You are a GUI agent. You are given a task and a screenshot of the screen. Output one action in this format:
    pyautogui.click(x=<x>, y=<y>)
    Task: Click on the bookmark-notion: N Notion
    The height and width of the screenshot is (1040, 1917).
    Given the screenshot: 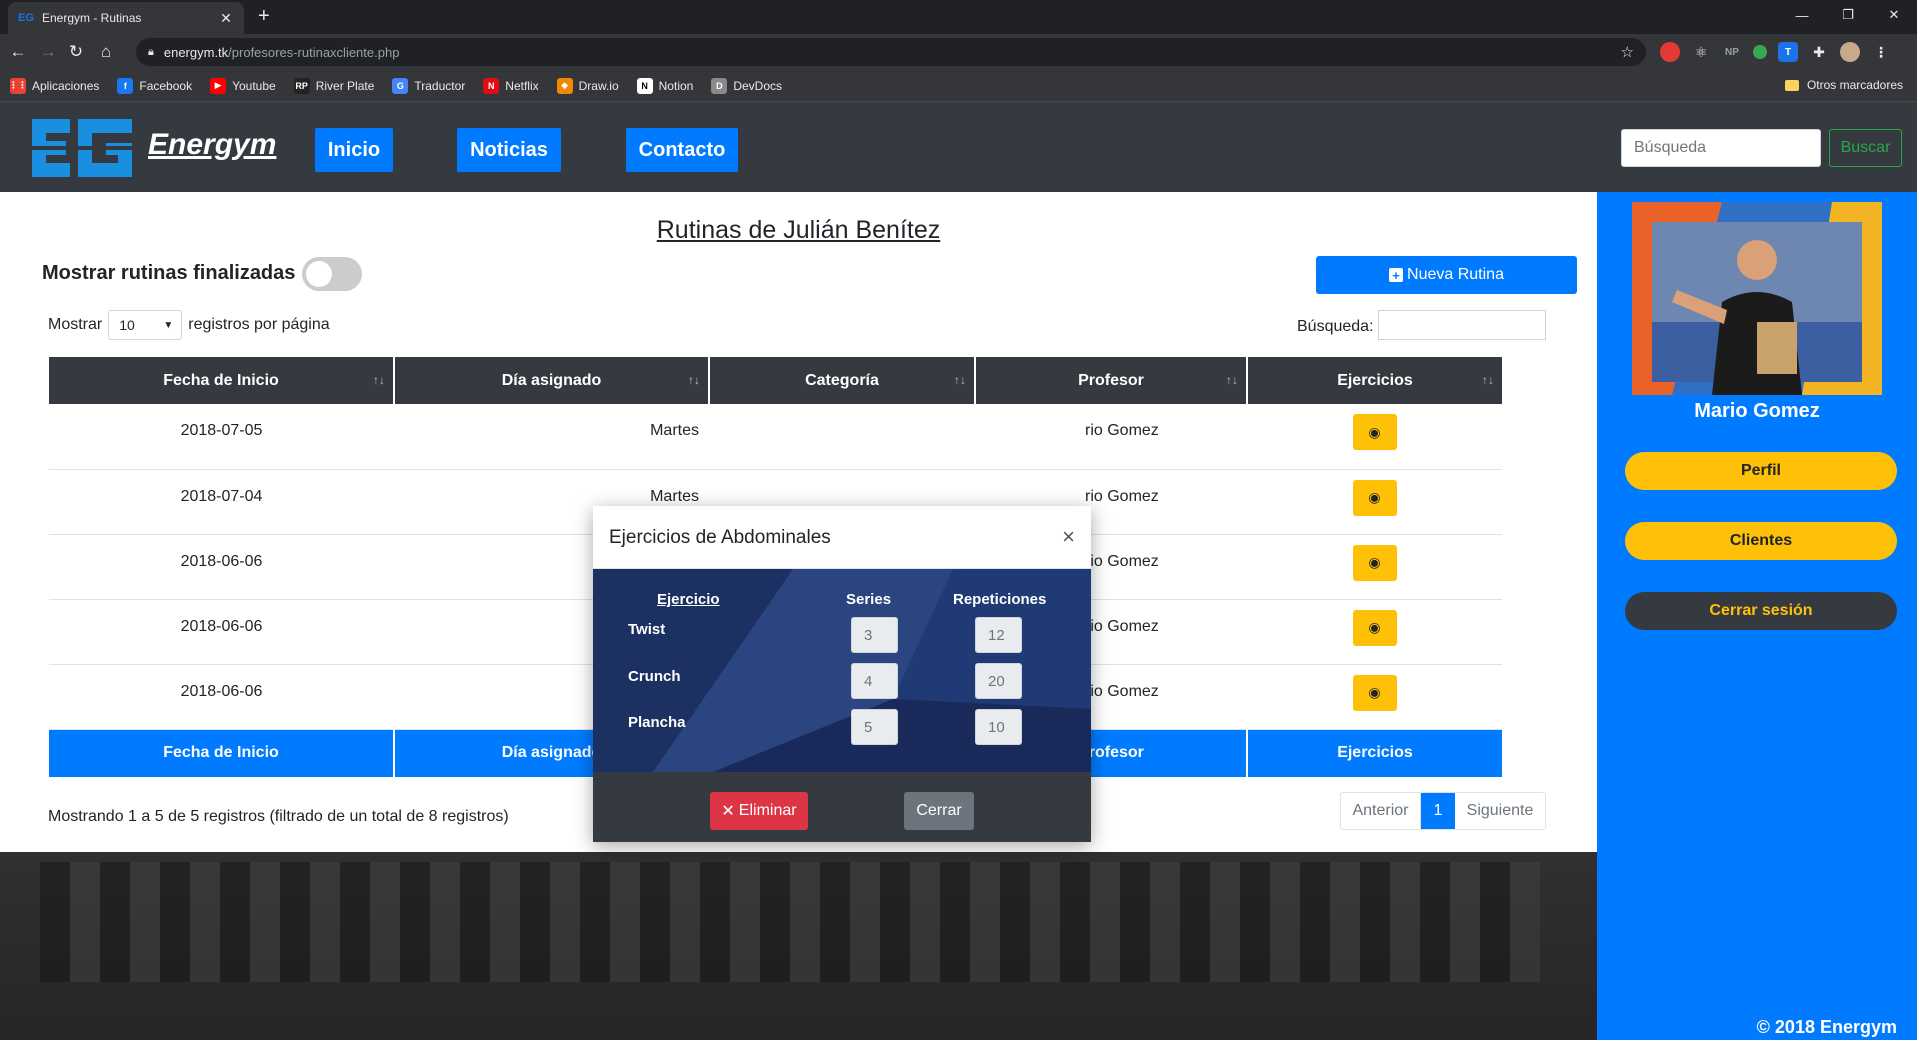 What is the action you would take?
    pyautogui.click(x=665, y=85)
    